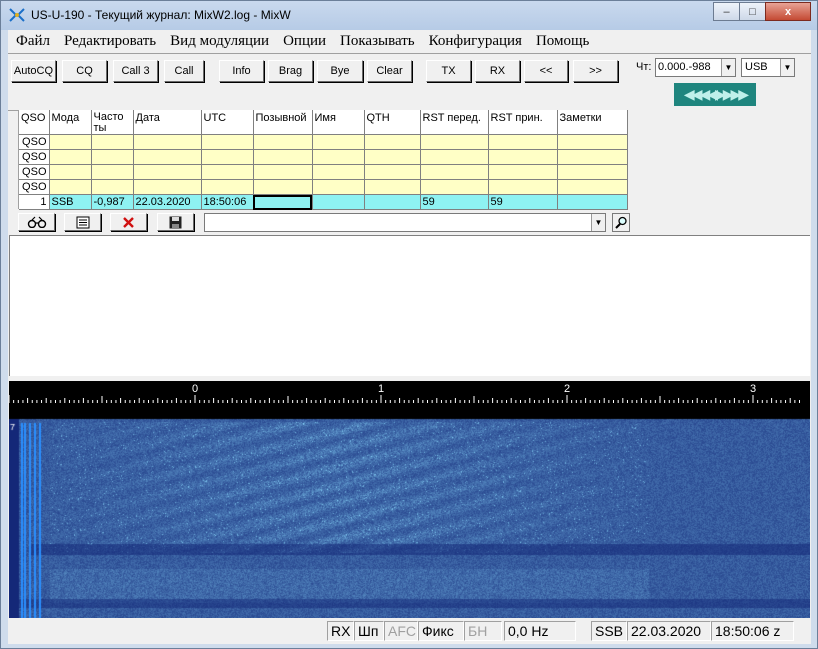 Image resolution: width=818 pixels, height=649 pixels. Describe the element at coordinates (475, 41) in the screenshot. I see `menu-config: Конфигурация` at that location.